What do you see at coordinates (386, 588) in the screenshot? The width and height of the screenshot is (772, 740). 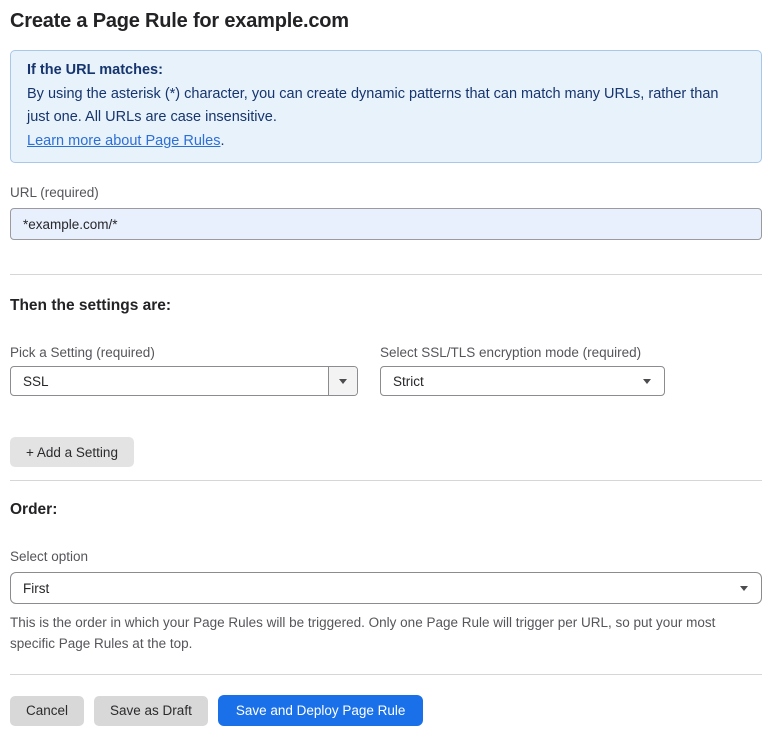 I see `order-select: First` at bounding box center [386, 588].